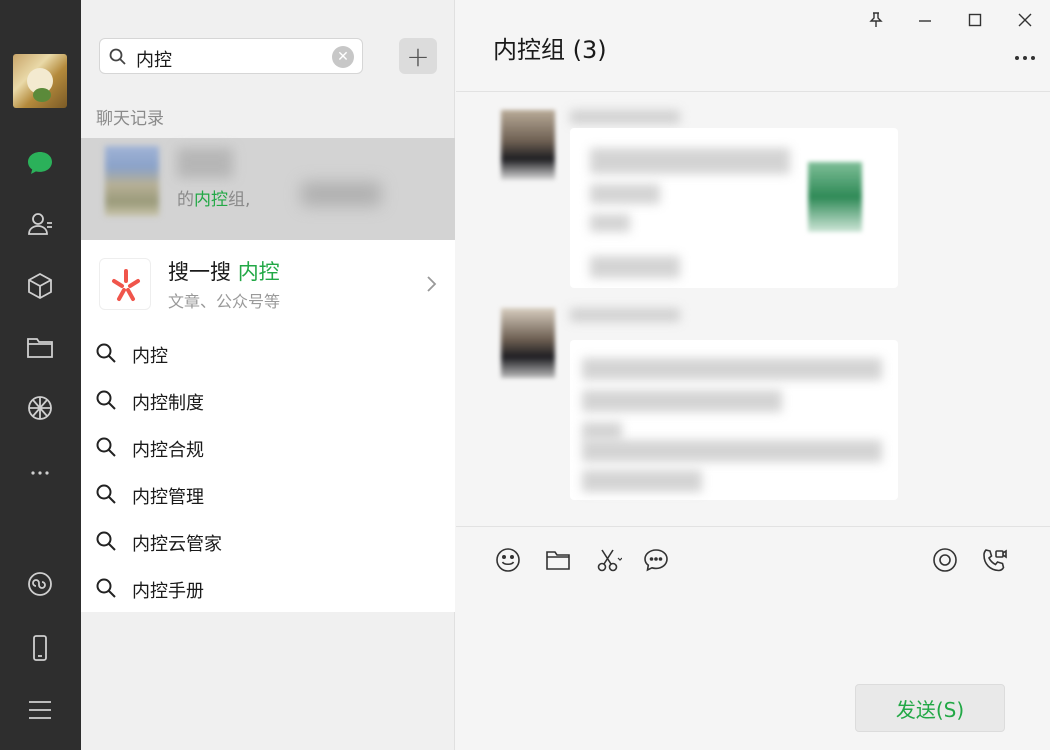 The image size is (1050, 750). What do you see at coordinates (214, 200) in the screenshot?
I see `result-snippet: 的内控组,` at bounding box center [214, 200].